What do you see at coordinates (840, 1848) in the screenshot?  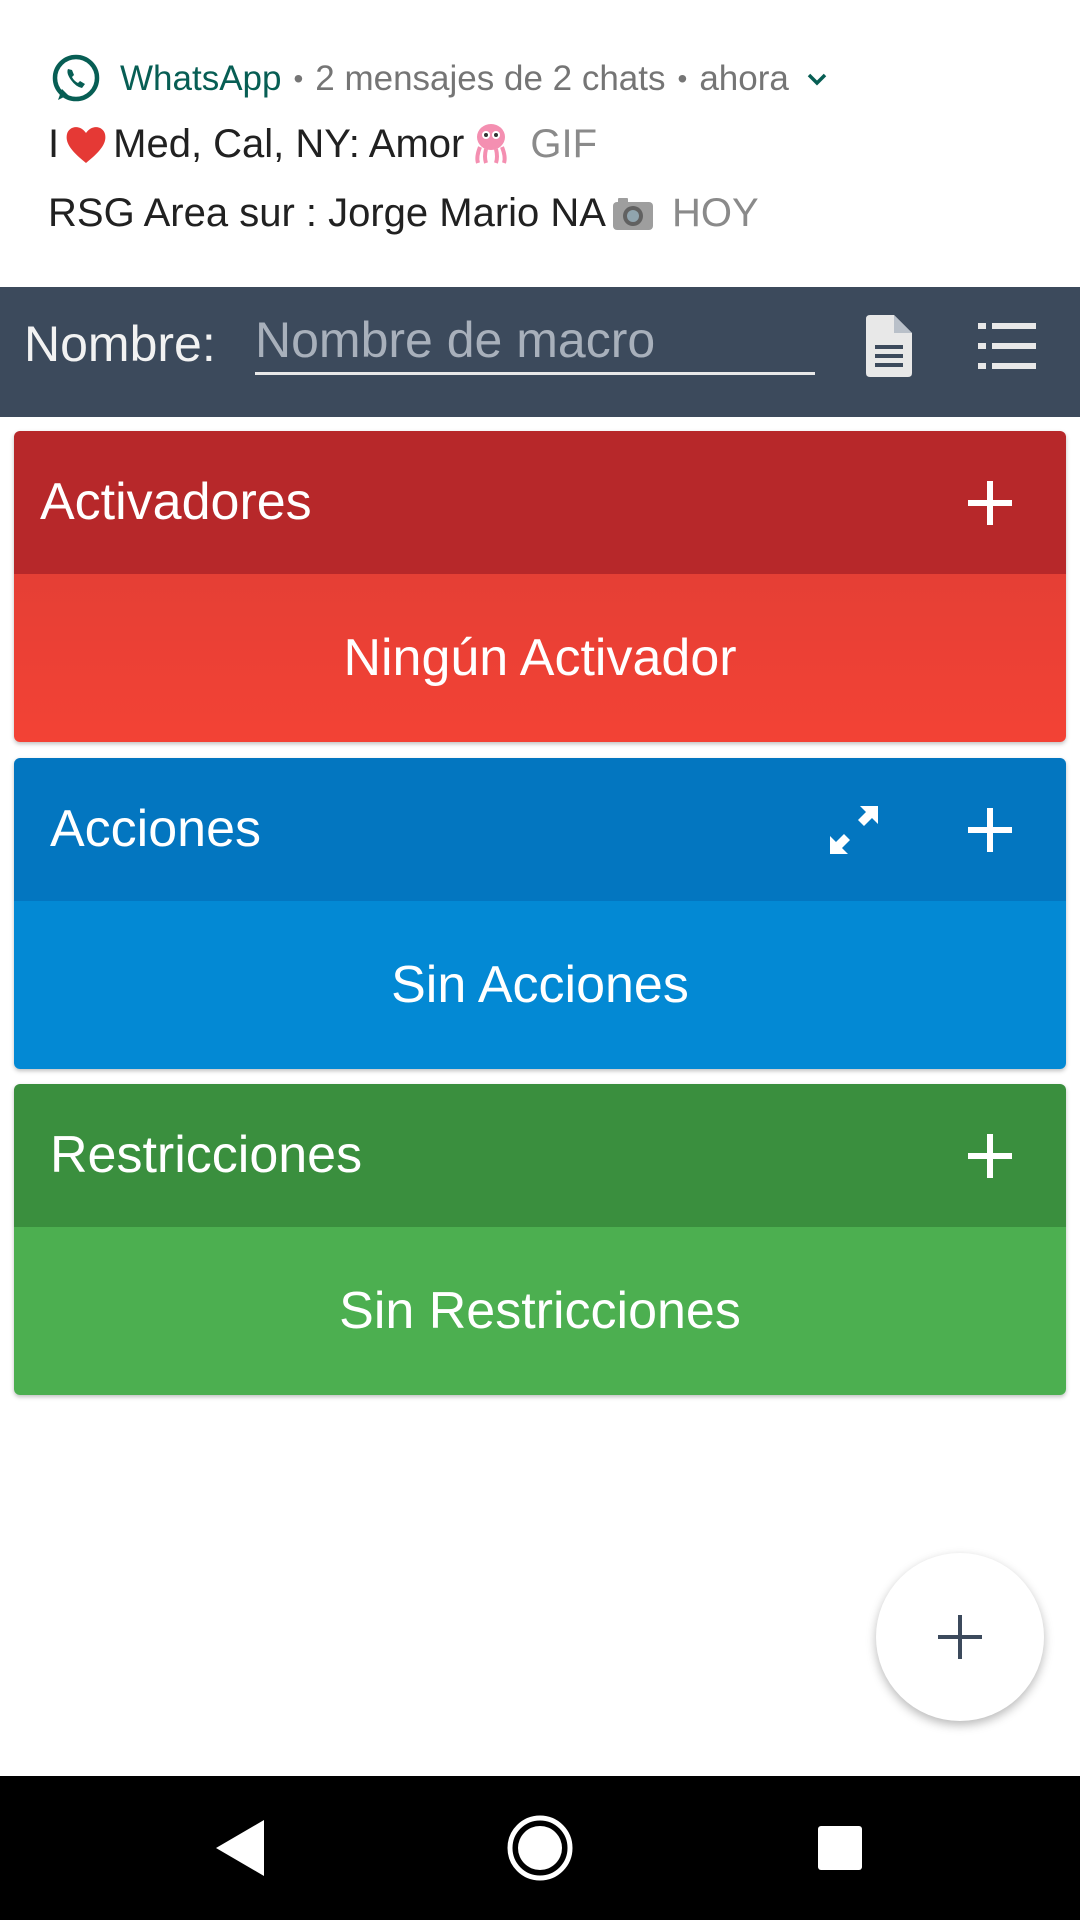 I see `recents-icon` at bounding box center [840, 1848].